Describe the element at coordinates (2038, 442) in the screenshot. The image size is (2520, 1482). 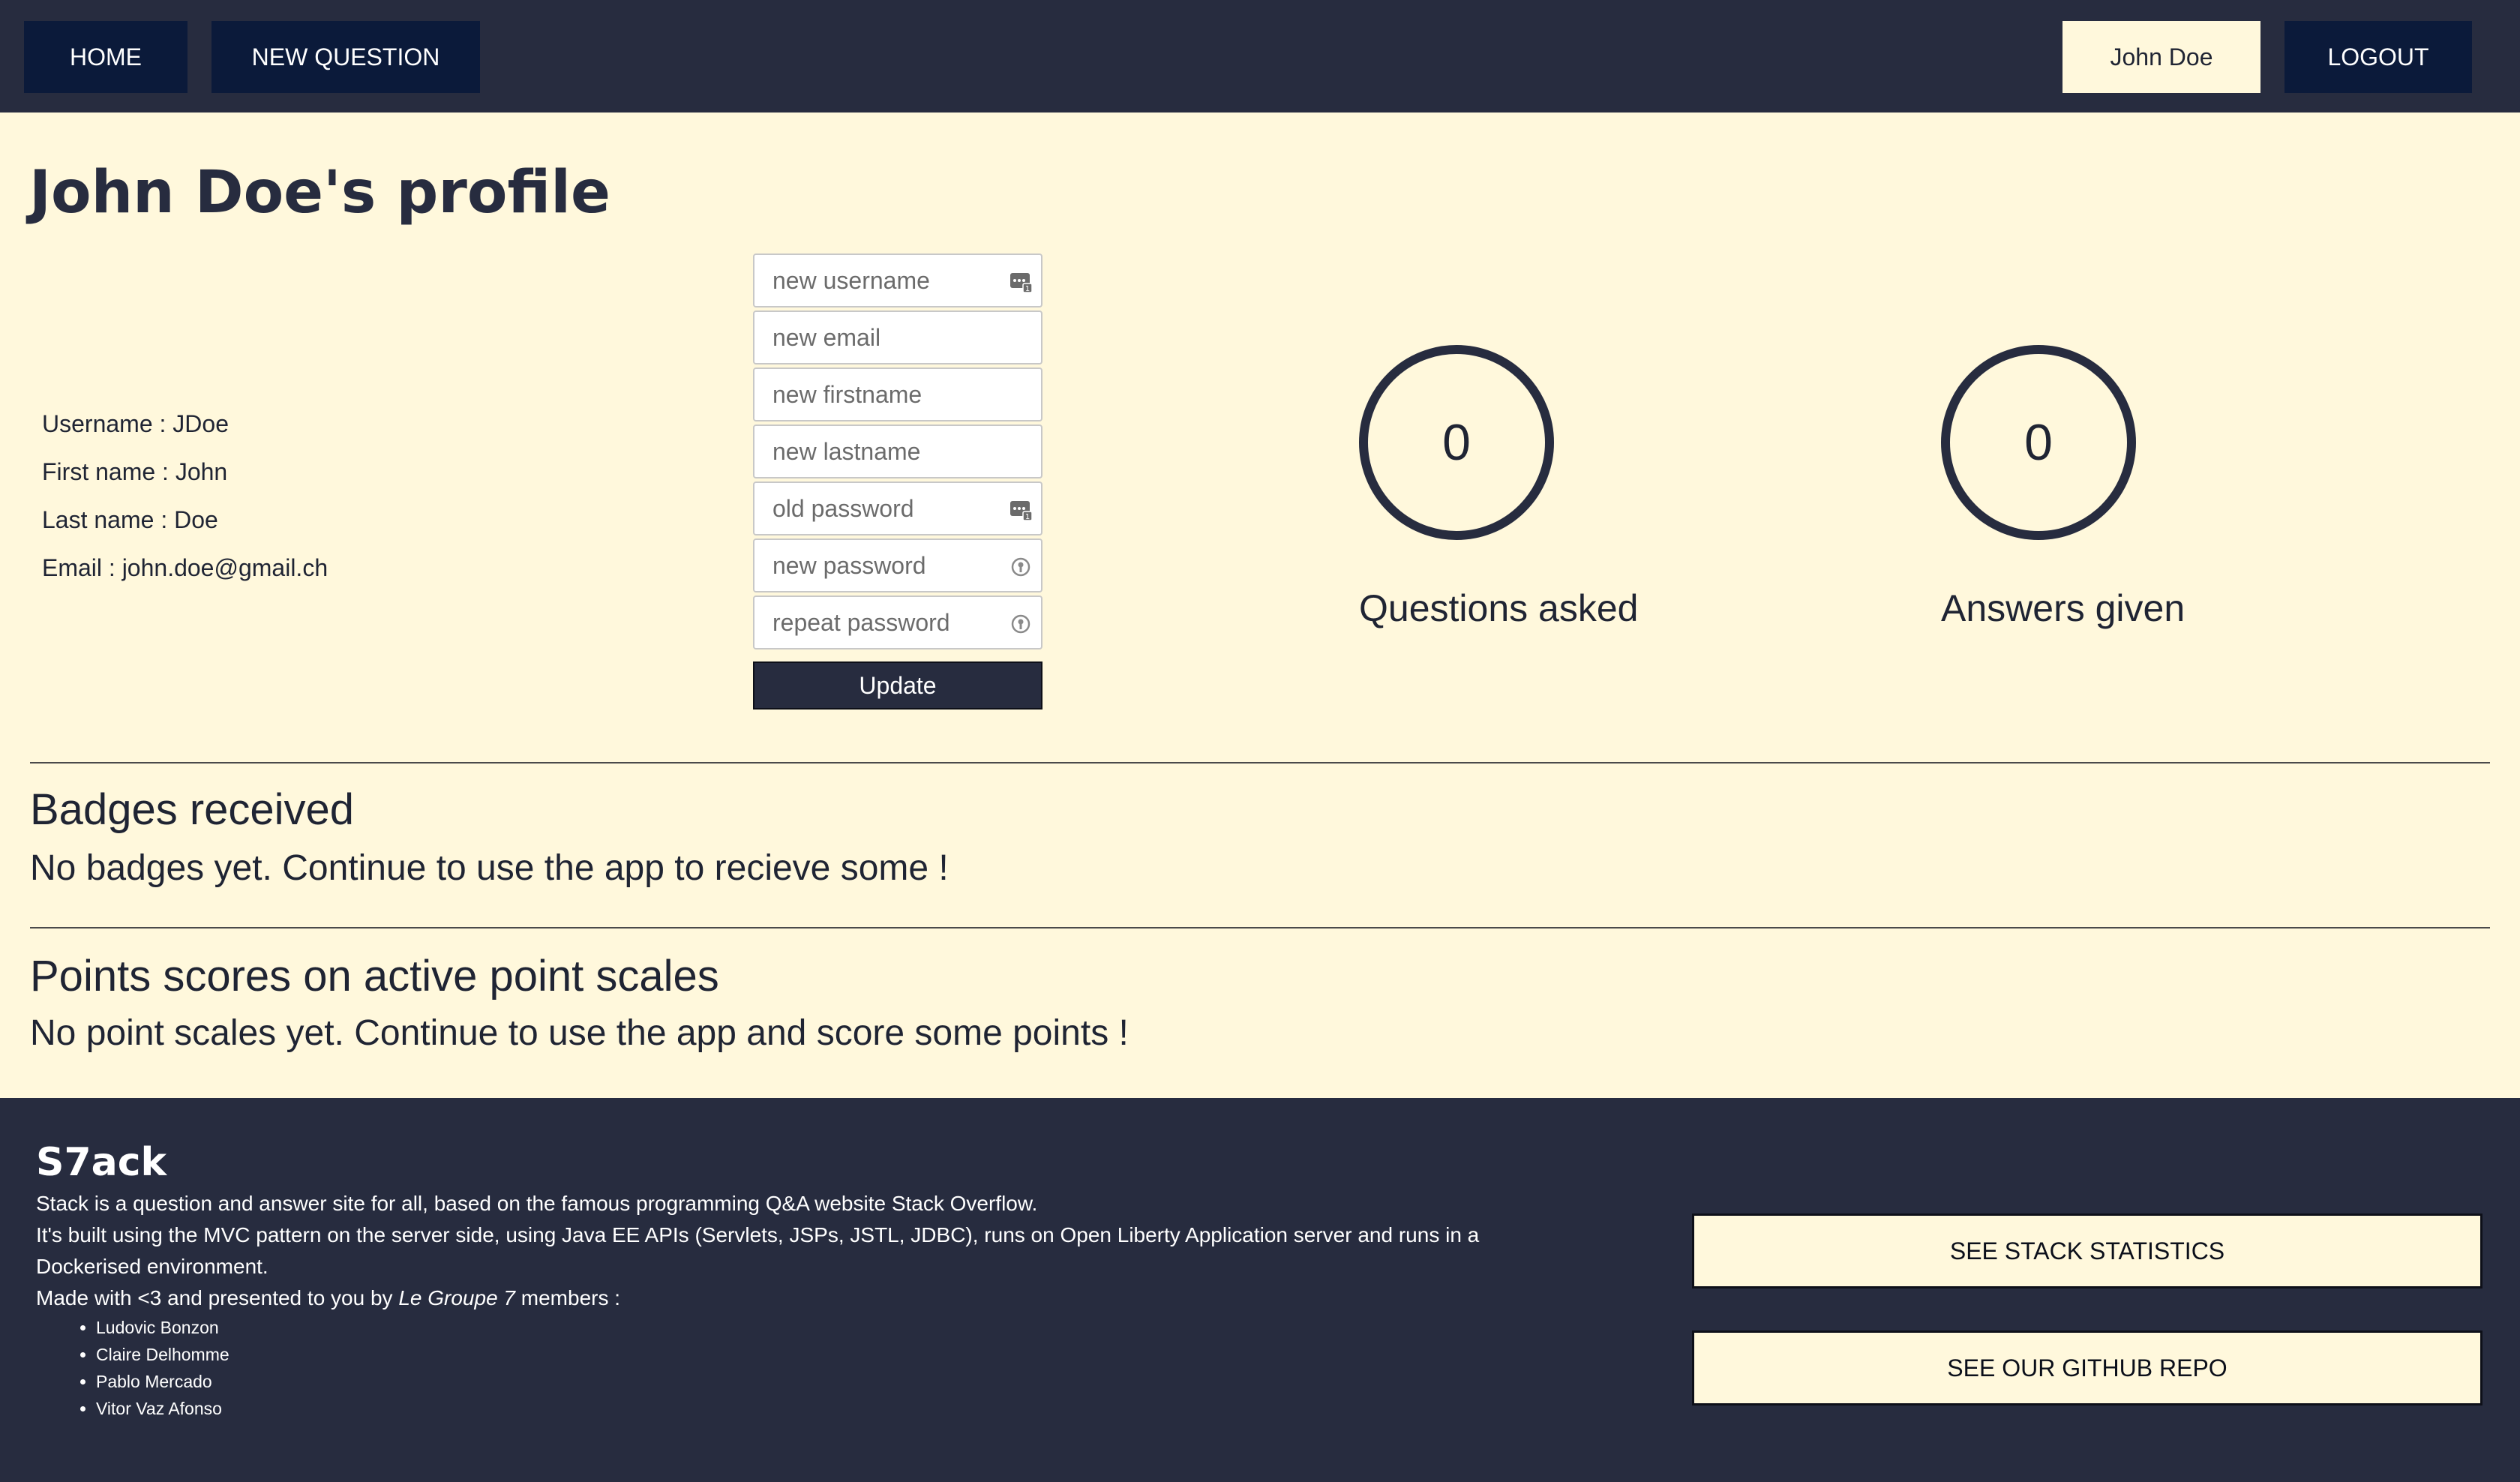
I see `answers-count-circle: 0` at that location.